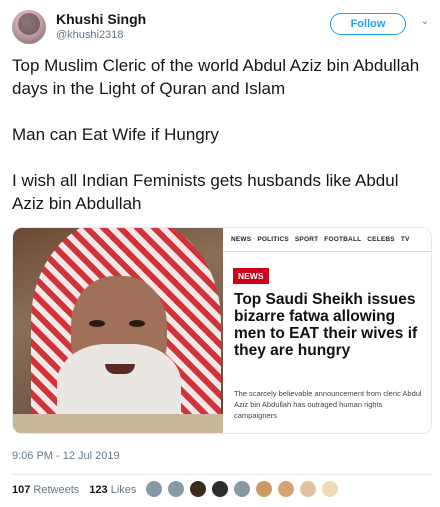  What do you see at coordinates (425, 22) in the screenshot?
I see `chevron-down-icon: ⌄` at bounding box center [425, 22].